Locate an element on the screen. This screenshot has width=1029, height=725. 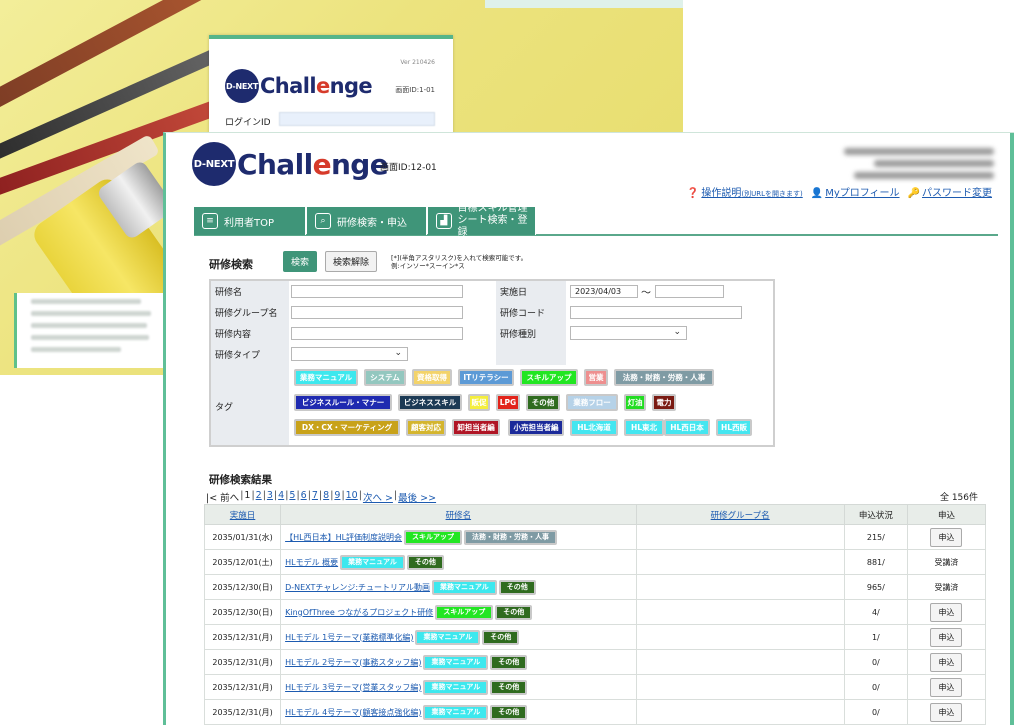
row-name-cell: HLモデル 1号テーマ(業務標準化編) 業務マニュアル その他 is located at coordinates (458, 637).